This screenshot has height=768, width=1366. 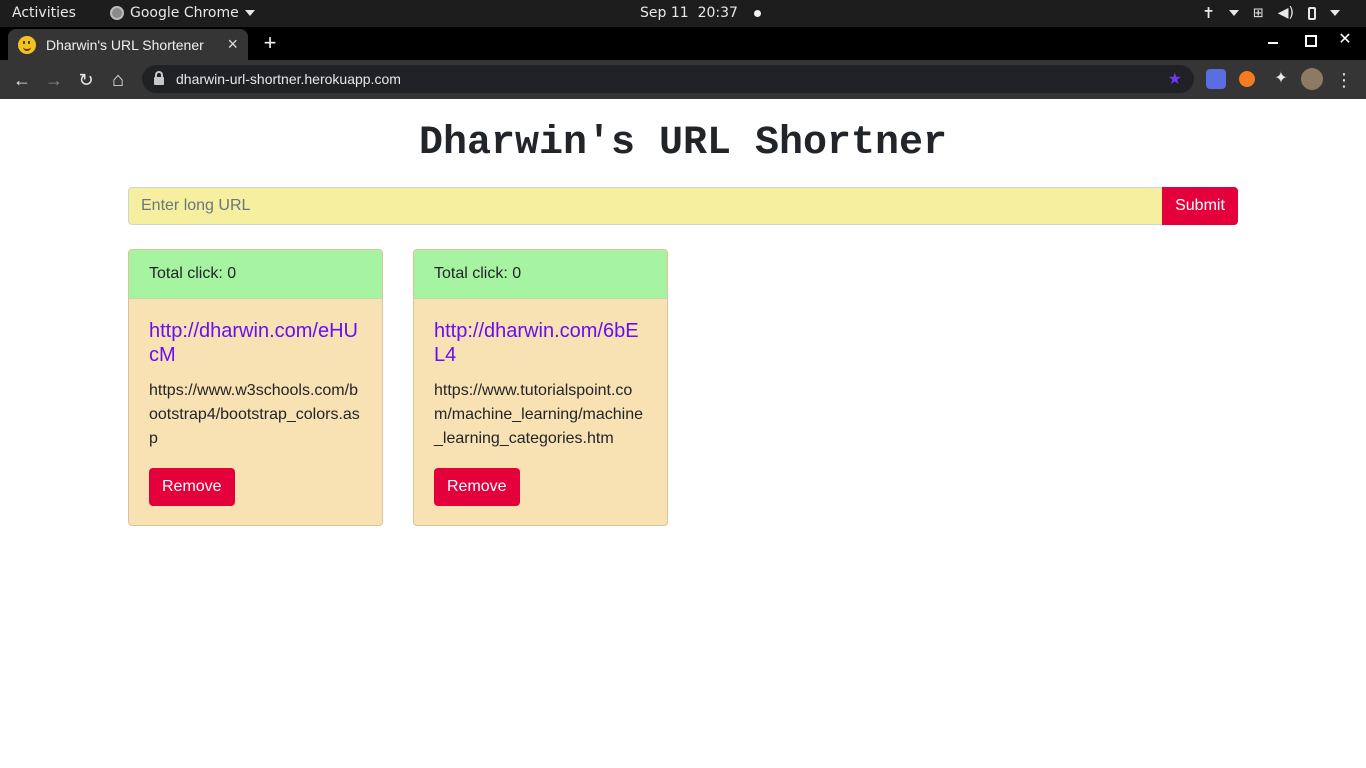 I want to click on back-button: ←, so click(x=22, y=80).